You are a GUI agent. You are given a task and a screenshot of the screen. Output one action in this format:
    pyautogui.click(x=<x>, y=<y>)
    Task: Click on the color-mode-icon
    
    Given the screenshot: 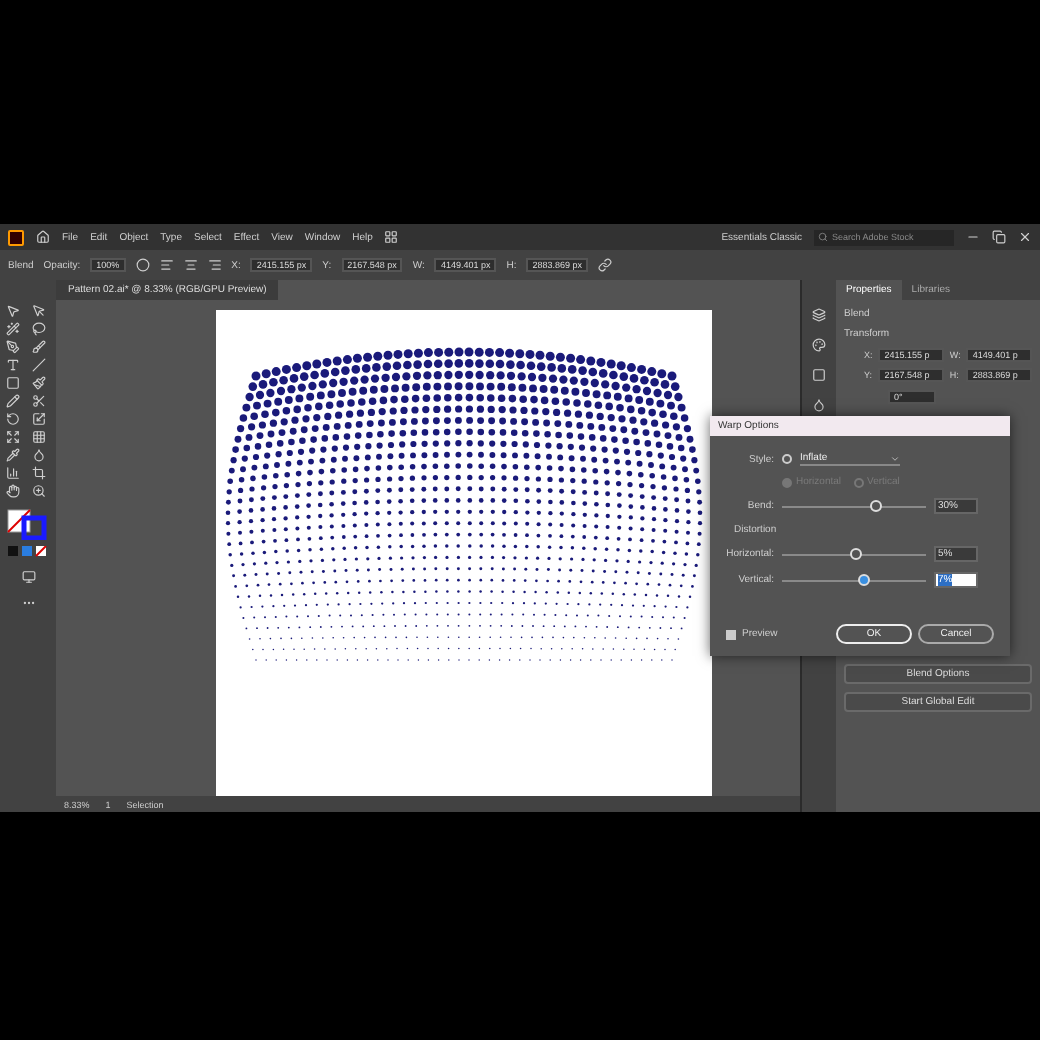 What is the action you would take?
    pyautogui.click(x=28, y=552)
    